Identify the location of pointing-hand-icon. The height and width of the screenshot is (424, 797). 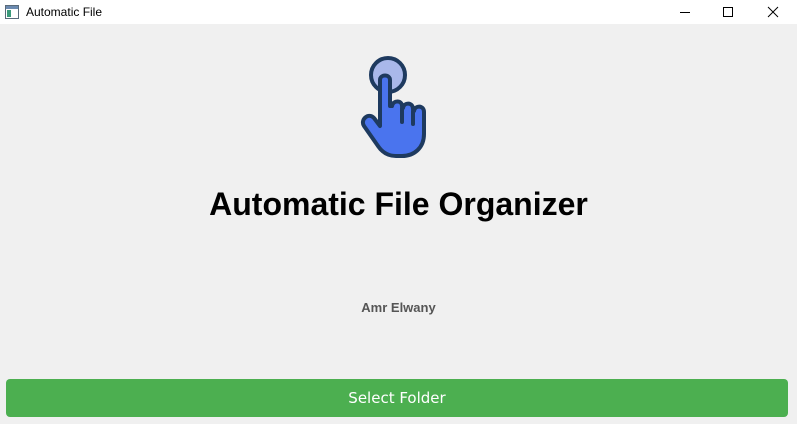
(393, 107).